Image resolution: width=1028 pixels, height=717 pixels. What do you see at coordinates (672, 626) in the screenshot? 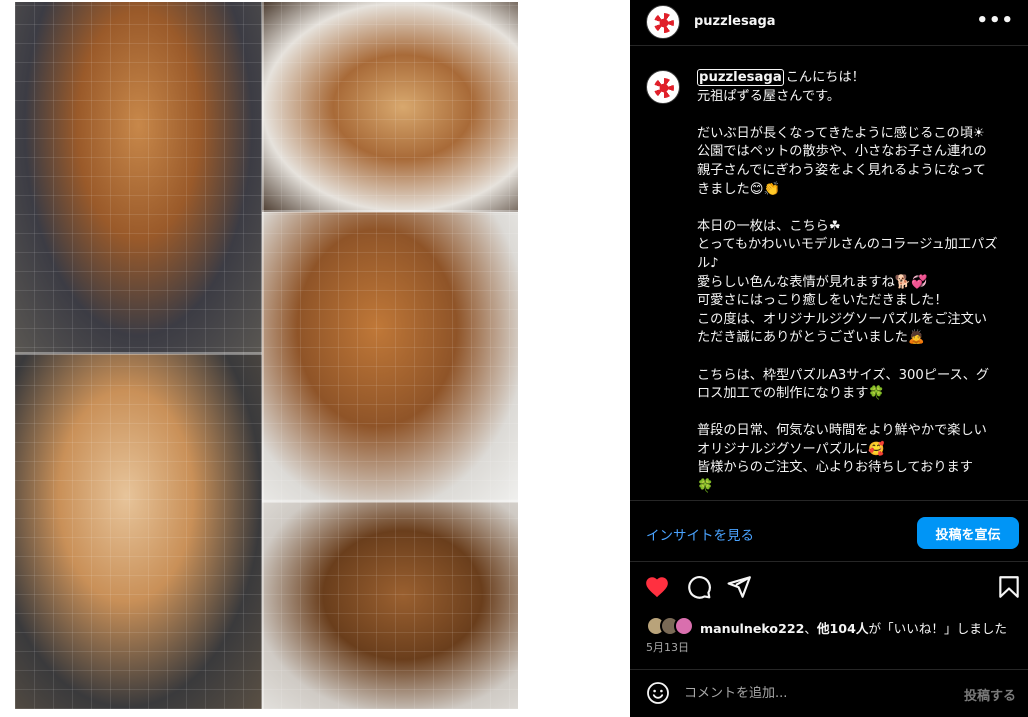
I see `liker-avatars` at bounding box center [672, 626].